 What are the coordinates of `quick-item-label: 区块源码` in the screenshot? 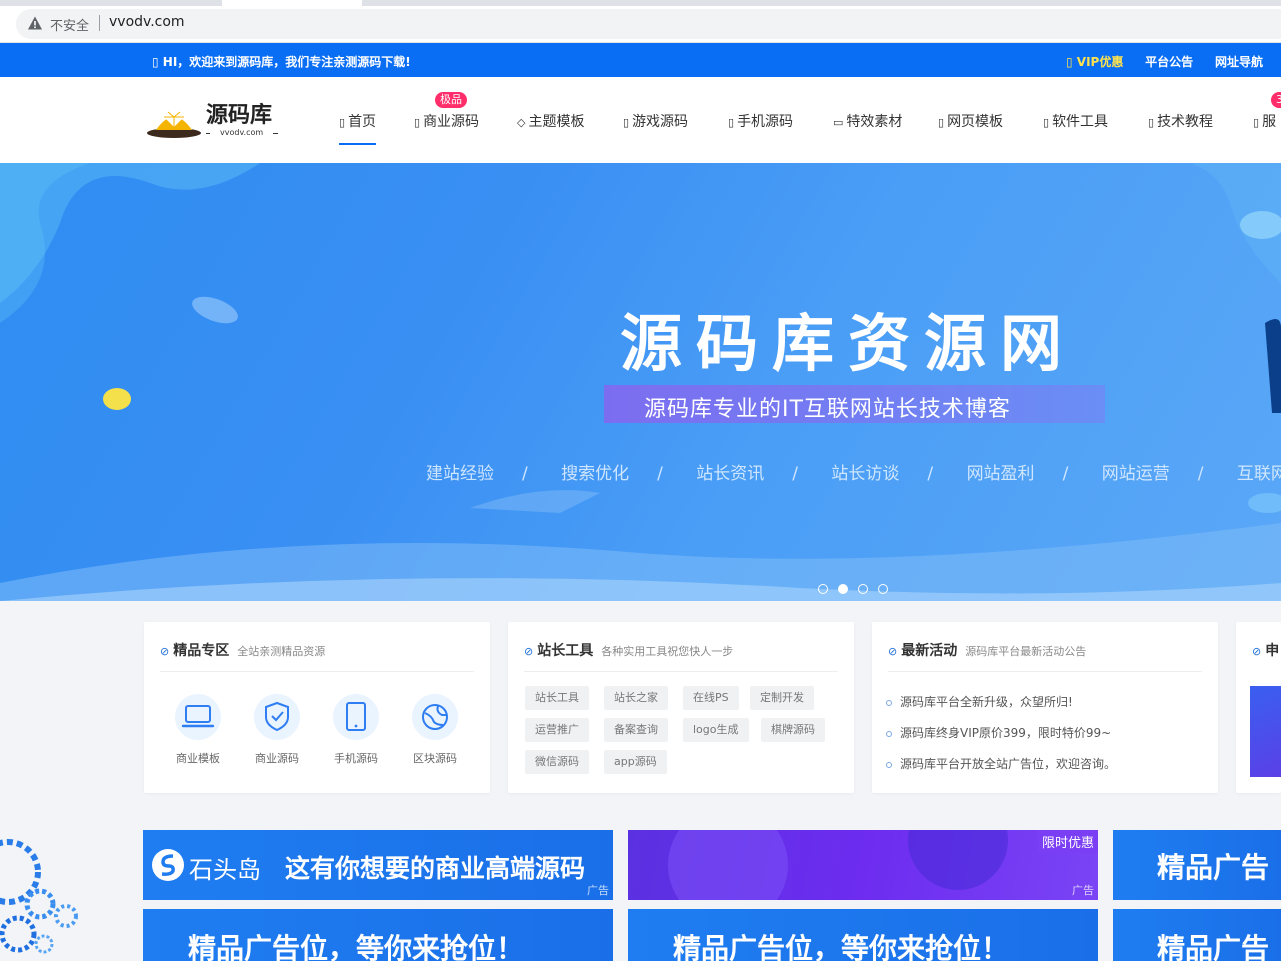 It's located at (435, 758).